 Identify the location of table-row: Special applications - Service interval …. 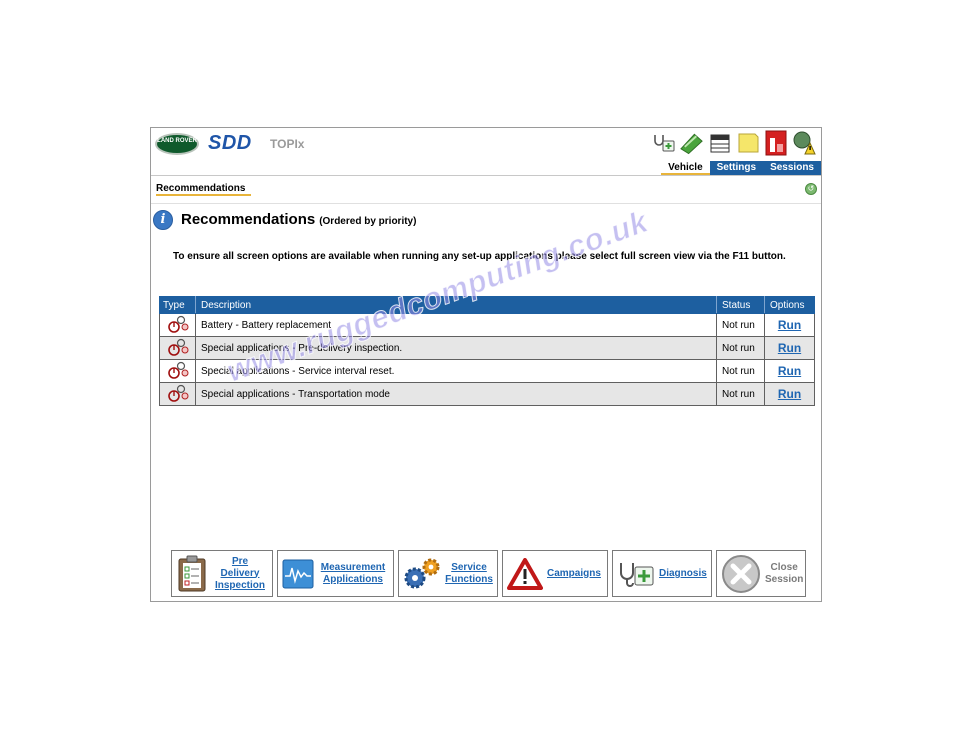
(487, 371).